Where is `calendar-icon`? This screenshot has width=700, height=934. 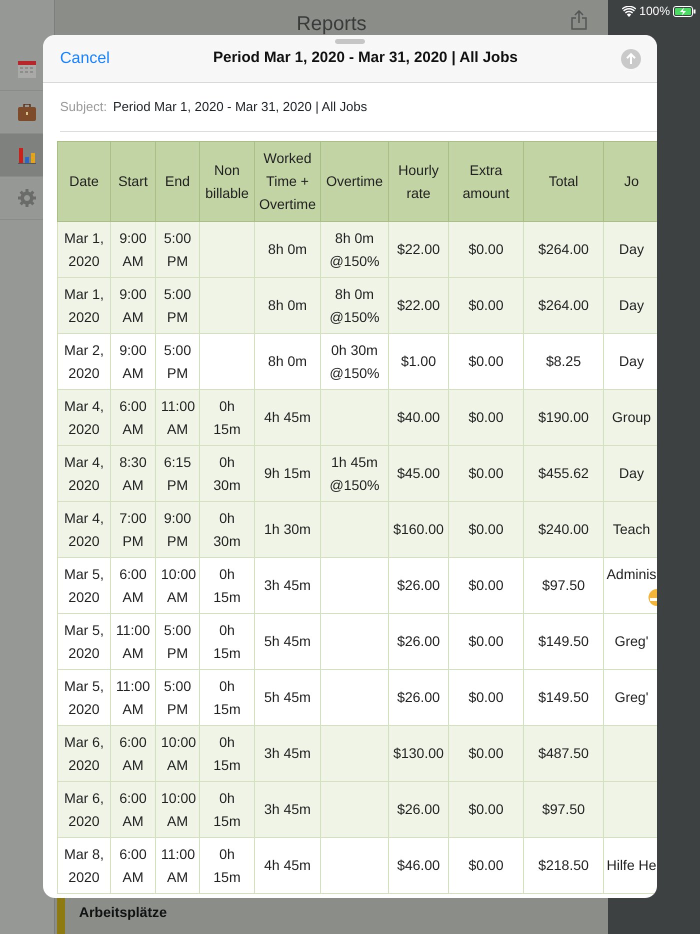 calendar-icon is located at coordinates (27, 69).